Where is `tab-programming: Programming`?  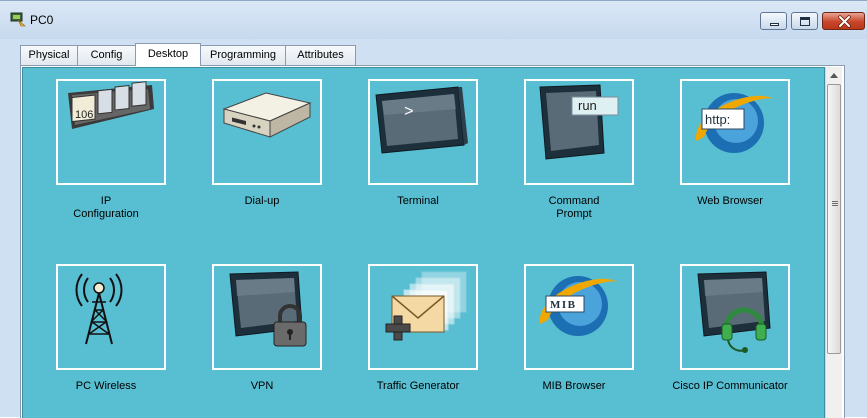
tab-programming: Programming is located at coordinates (243, 55).